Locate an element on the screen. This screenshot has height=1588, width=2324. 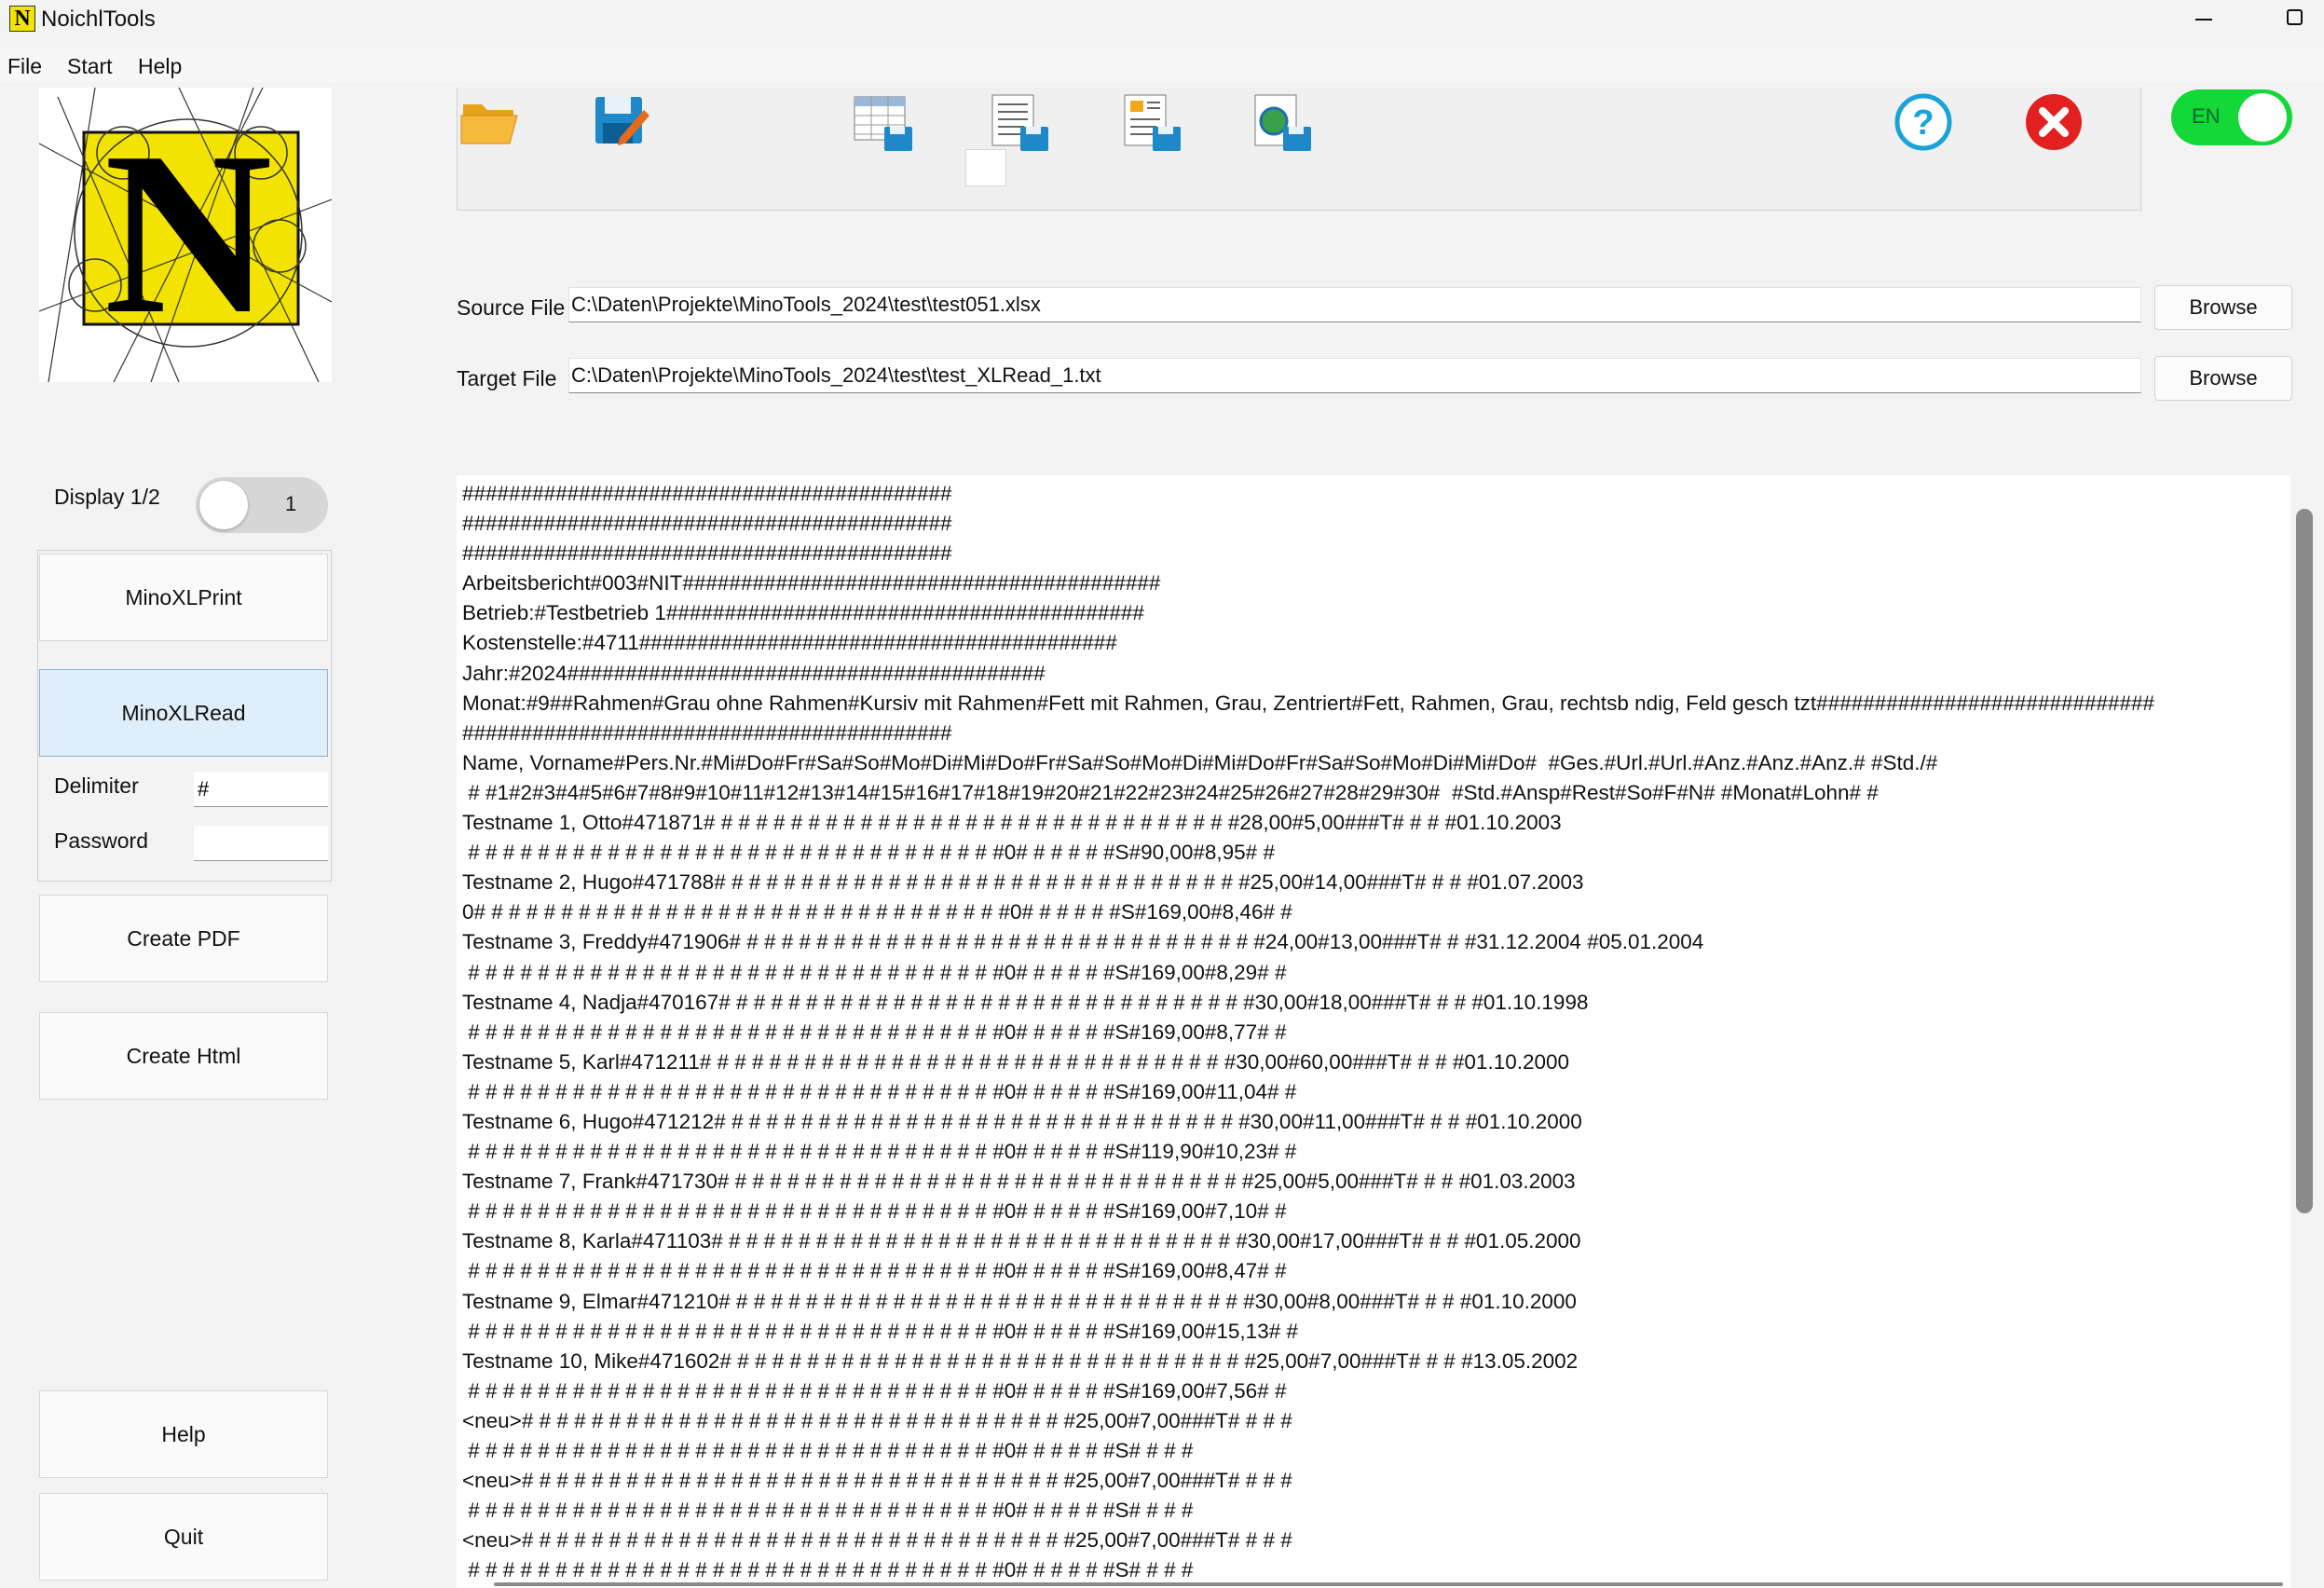
language-toggle: EN is located at coordinates (2231, 117).